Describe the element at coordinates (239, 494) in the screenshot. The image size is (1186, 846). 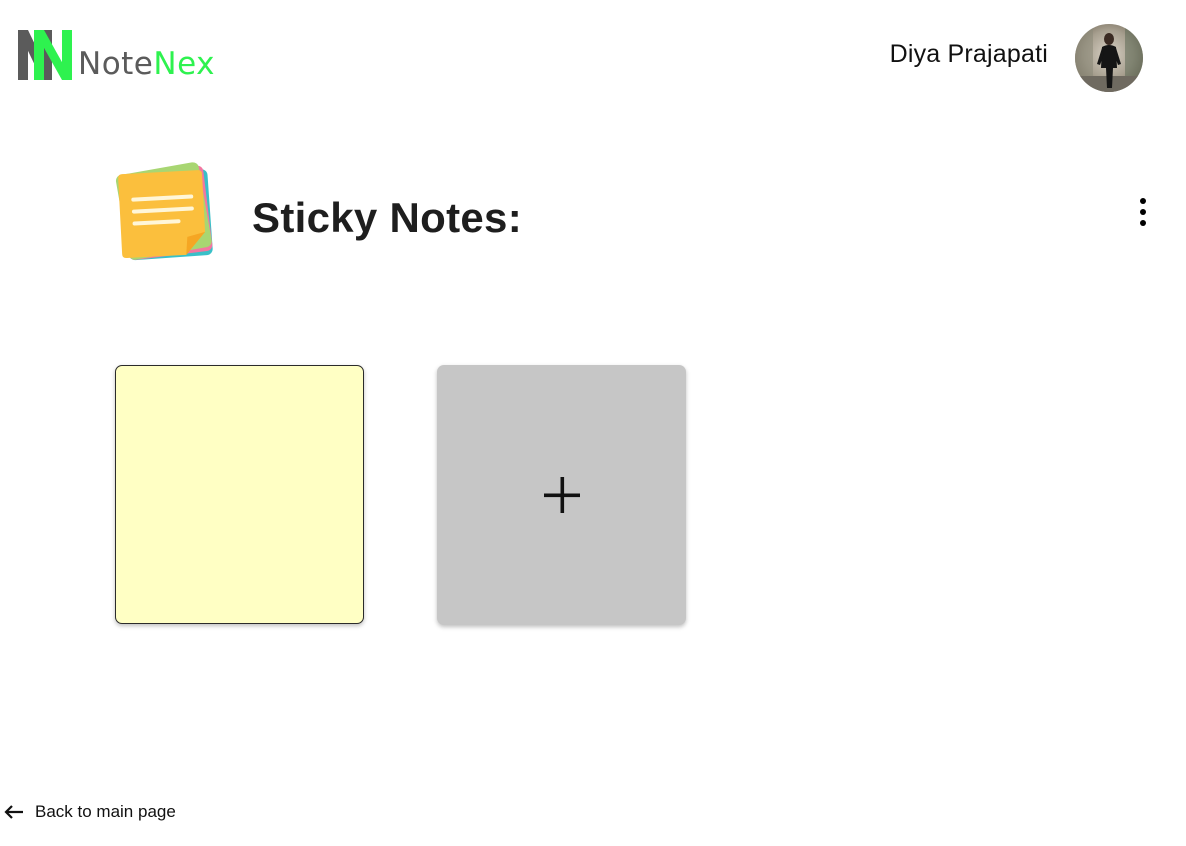
I see `sticky-note-card` at that location.